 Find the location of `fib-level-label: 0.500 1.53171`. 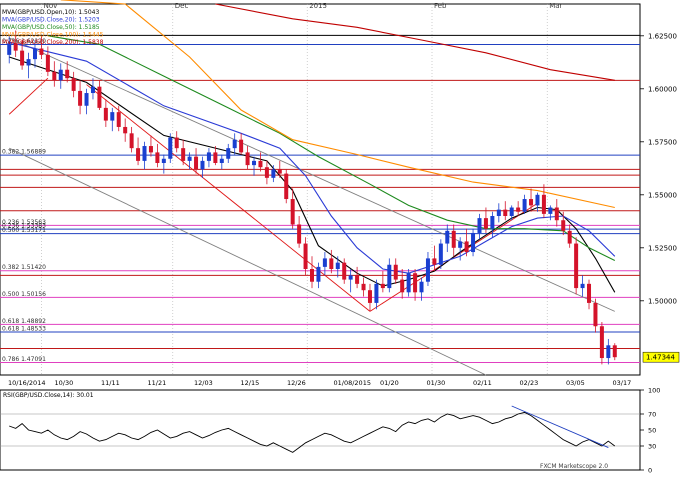

fib-level-label: 0.500 1.53171 is located at coordinates (24, 230).